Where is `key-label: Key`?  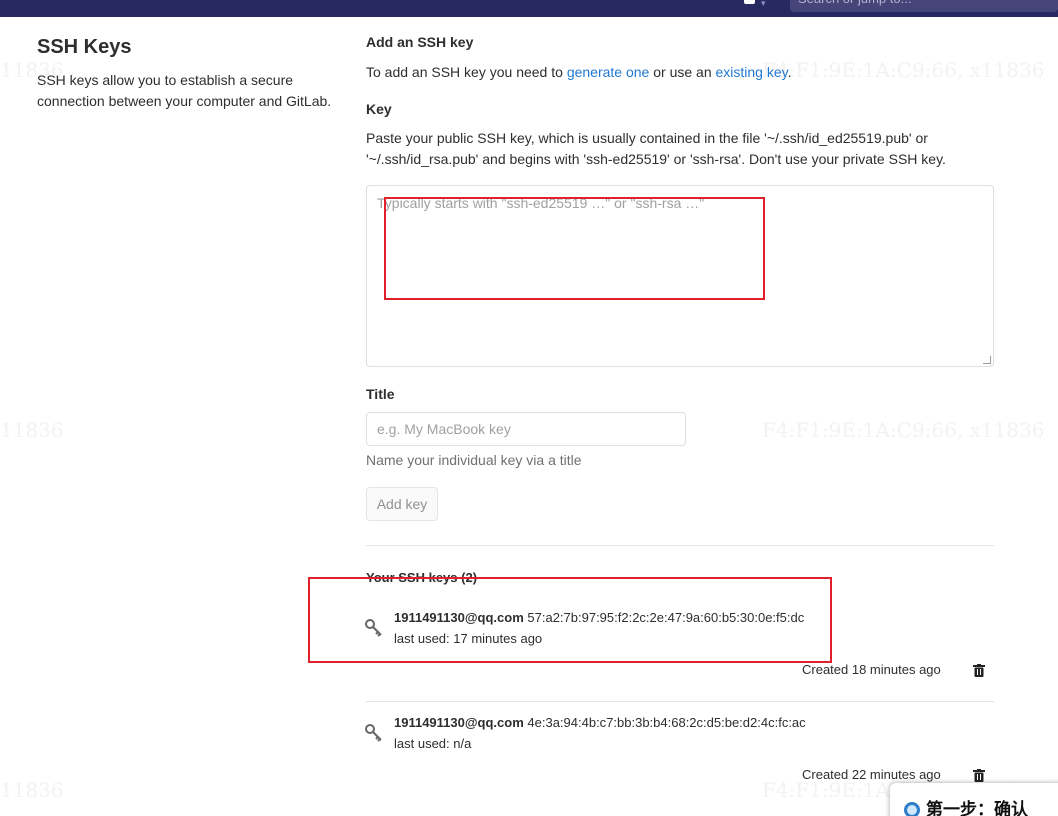
key-label: Key is located at coordinates (379, 109).